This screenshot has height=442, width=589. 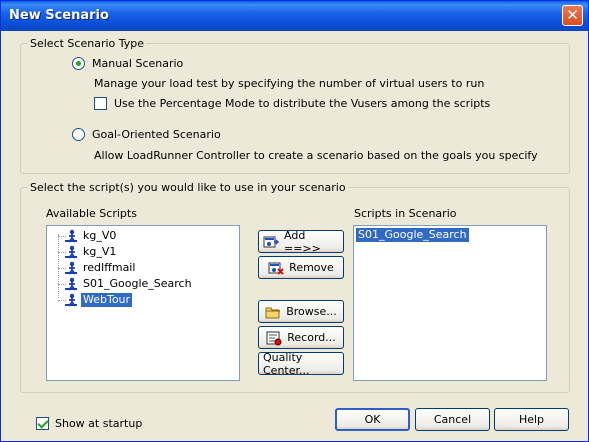 I want to click on ok-button-label: OK, so click(x=372, y=419).